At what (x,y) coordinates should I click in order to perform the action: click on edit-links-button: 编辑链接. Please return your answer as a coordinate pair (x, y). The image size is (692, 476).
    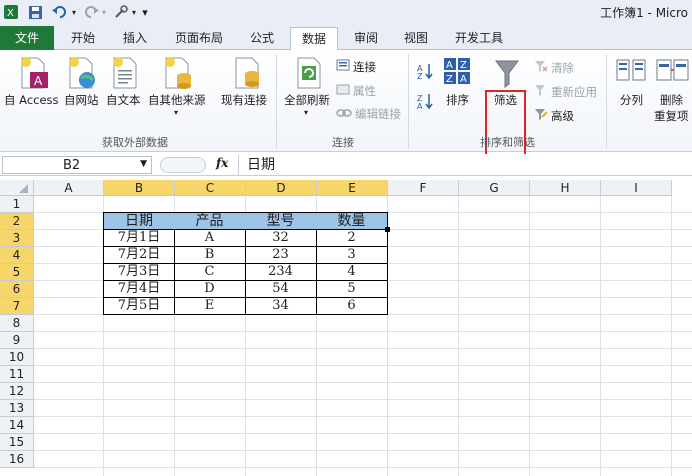
    Looking at the image, I should click on (368, 114).